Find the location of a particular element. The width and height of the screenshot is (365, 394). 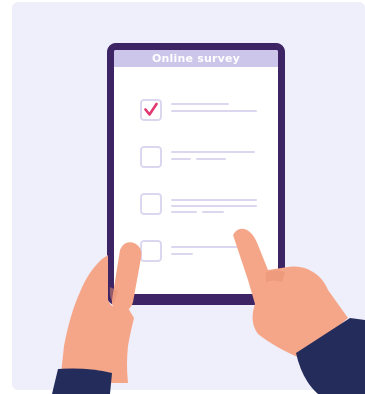

left-hand is located at coordinates (97, 318).